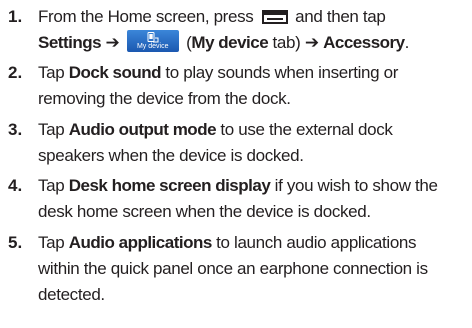 The height and width of the screenshot is (328, 472). I want to click on step-number: 5., so click(15, 242).